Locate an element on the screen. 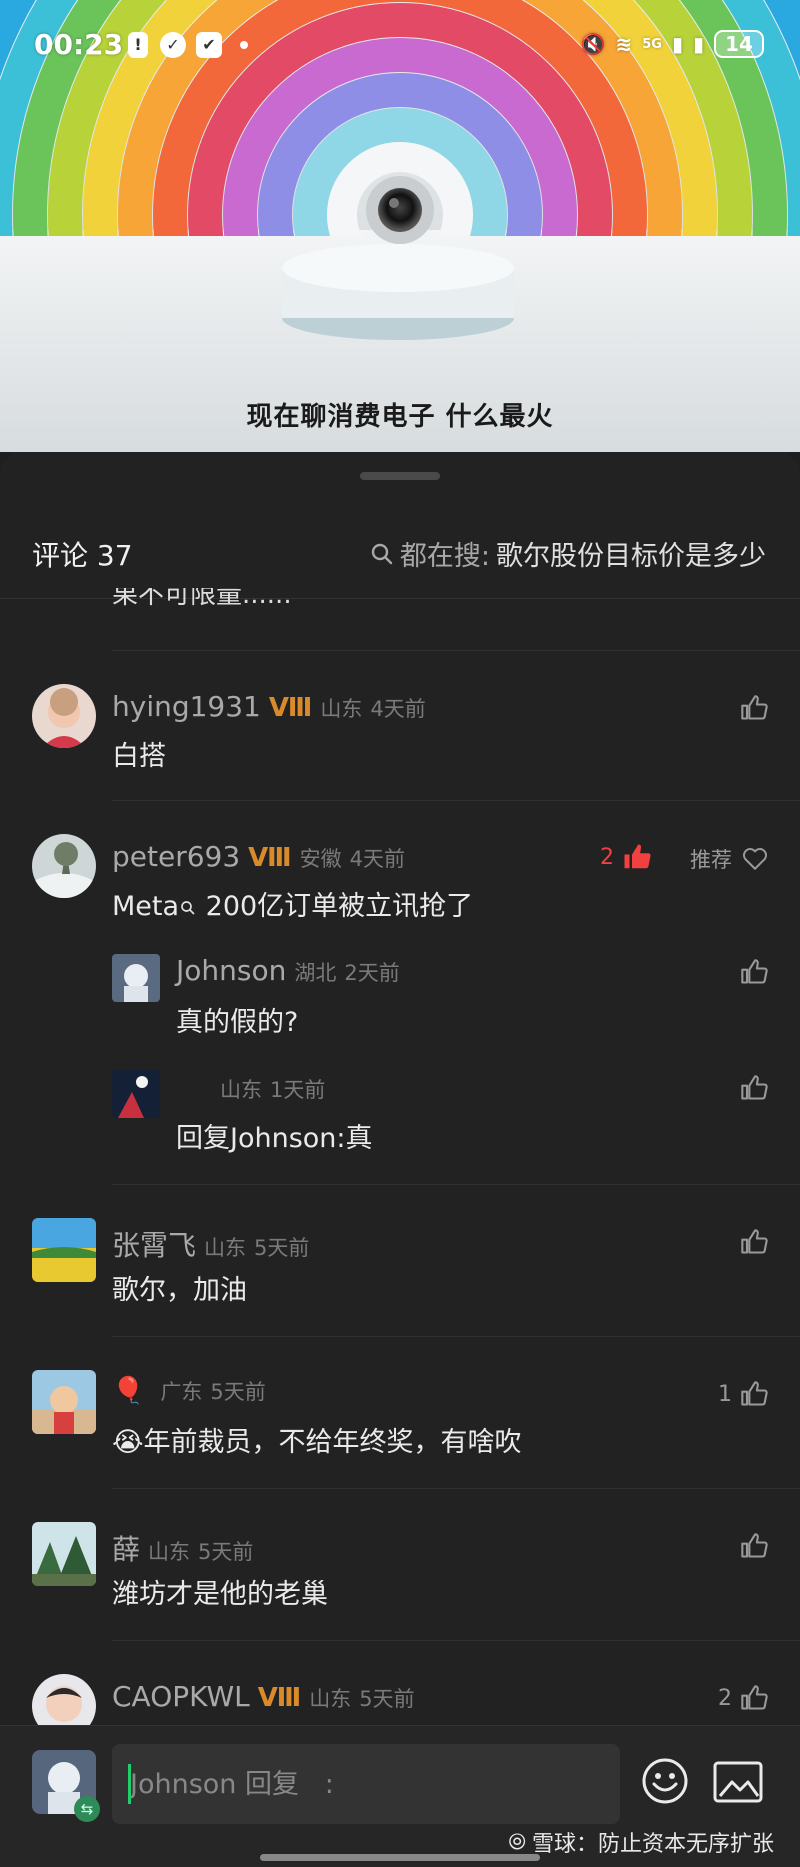 The width and height of the screenshot is (800, 1867). reply-location: 湖北 is located at coordinates (315, 973).